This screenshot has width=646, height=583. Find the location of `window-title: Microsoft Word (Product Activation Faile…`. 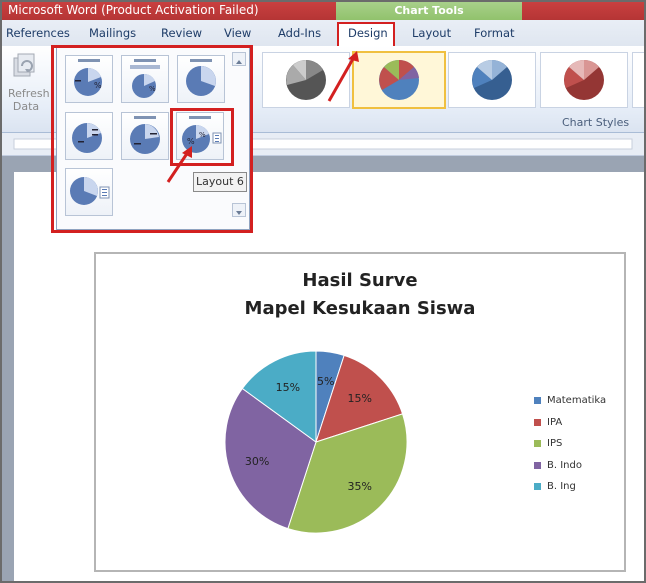

window-title: Microsoft Word (Product Activation Faile… is located at coordinates (133, 10).